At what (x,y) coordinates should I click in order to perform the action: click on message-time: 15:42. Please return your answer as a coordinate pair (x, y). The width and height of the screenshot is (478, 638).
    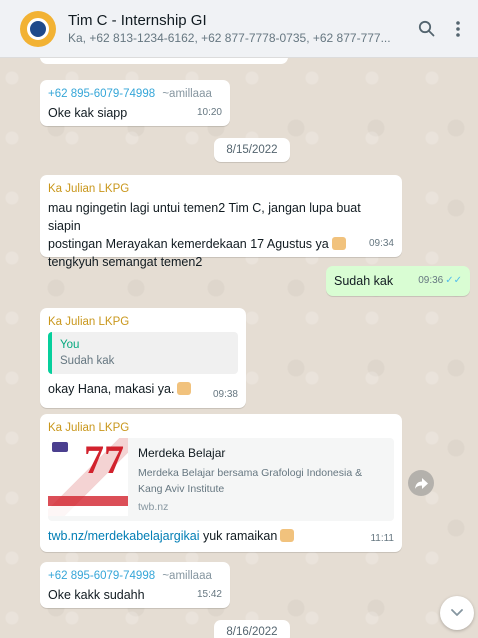
    Looking at the image, I should click on (209, 594).